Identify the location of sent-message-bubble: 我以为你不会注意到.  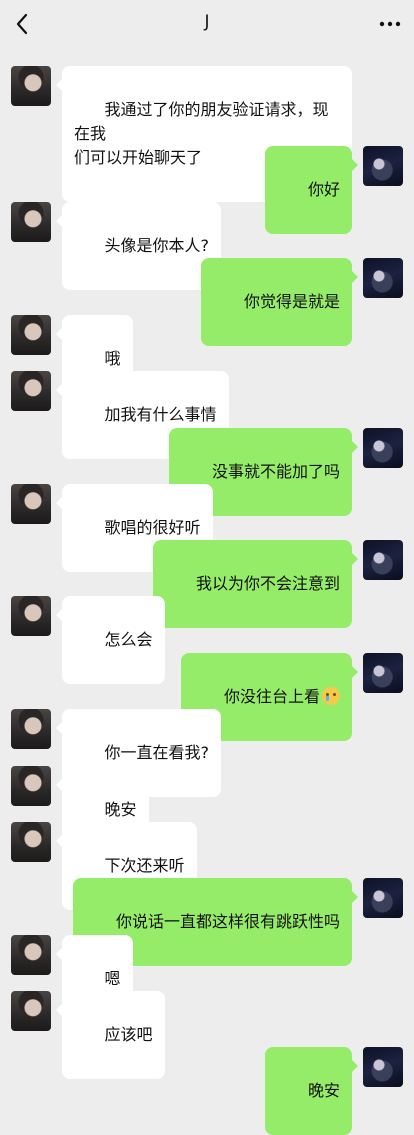
(255, 584).